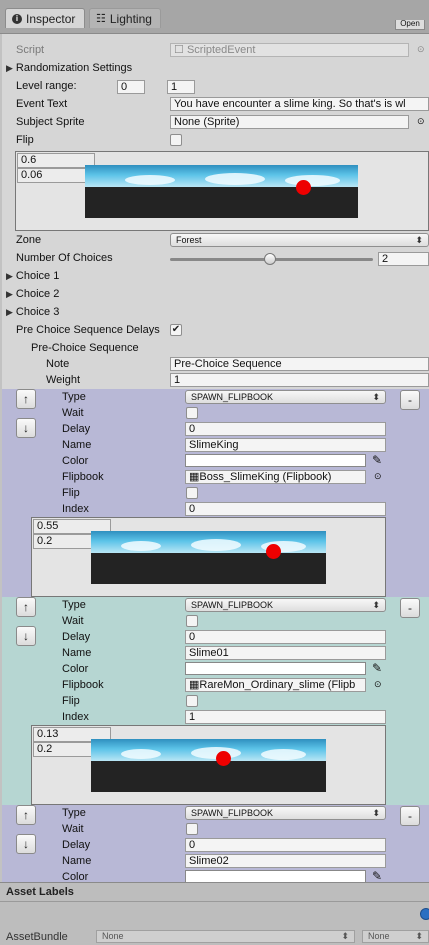  What do you see at coordinates (69, 68) in the screenshot?
I see `randomization-foldout: ▶ Randomization Settings` at bounding box center [69, 68].